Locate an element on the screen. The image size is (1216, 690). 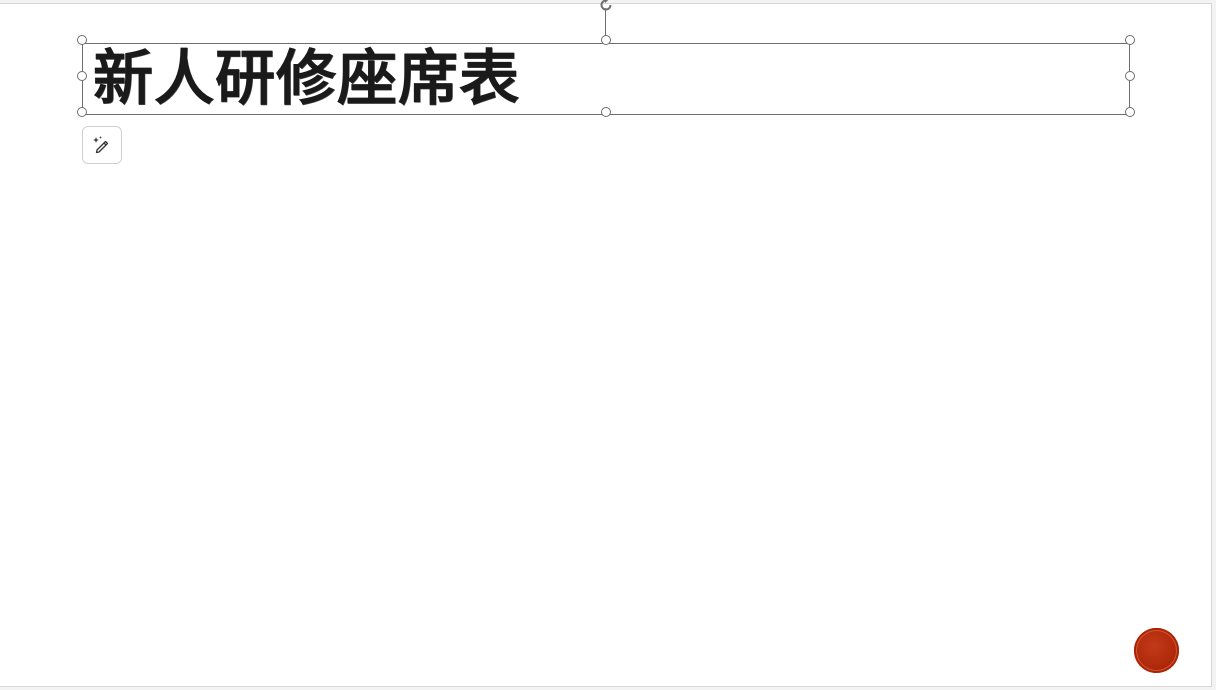
rotate-icon is located at coordinates (606, 7).